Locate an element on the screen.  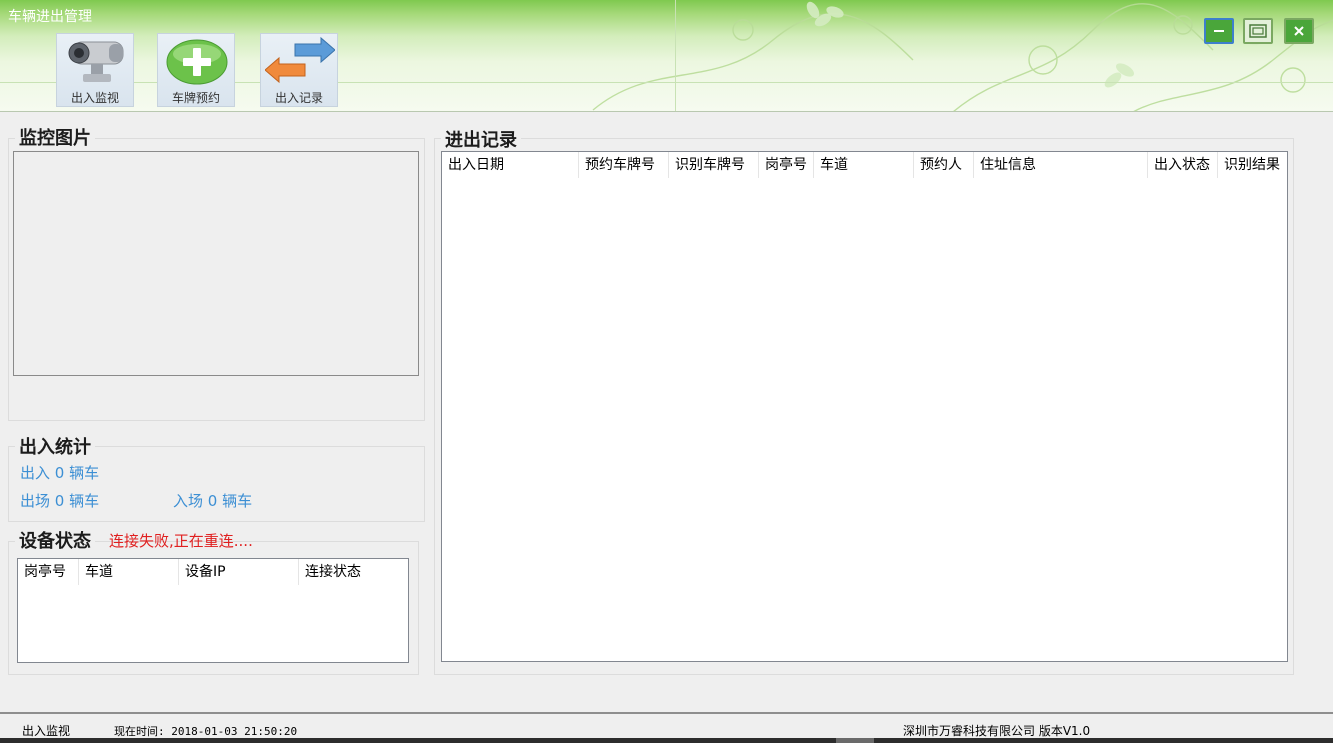
column-header: 预约人 is located at coordinates (944, 165).